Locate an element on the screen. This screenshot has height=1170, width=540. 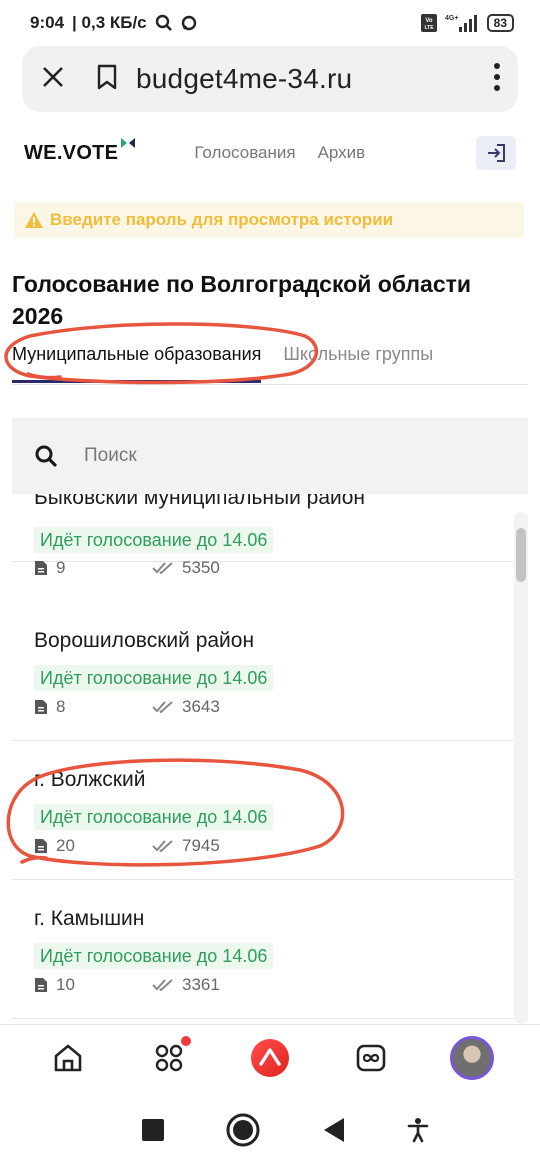
tabs-button is located at coordinates (371, 1058).